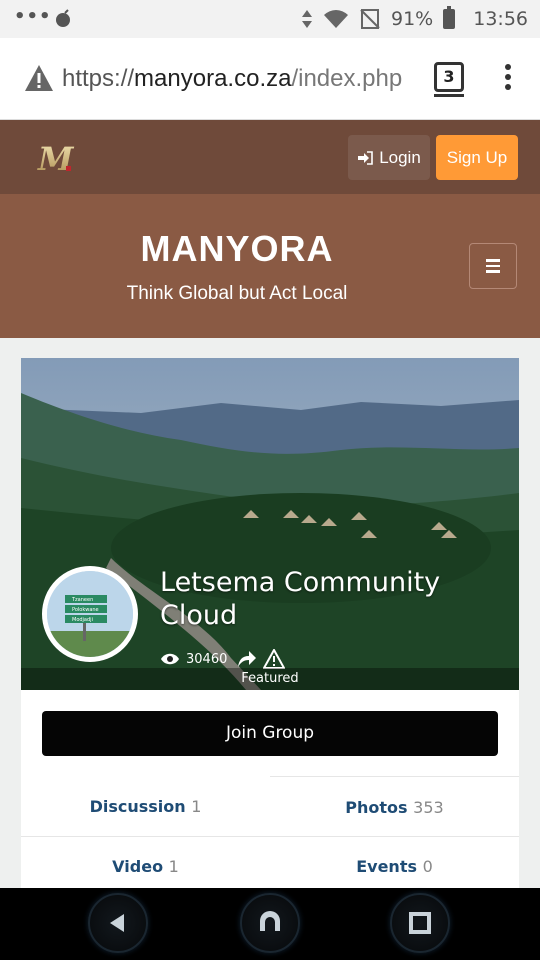 The image size is (540, 960). Describe the element at coordinates (508, 79) in the screenshot. I see `overflow-menu-icon` at that location.